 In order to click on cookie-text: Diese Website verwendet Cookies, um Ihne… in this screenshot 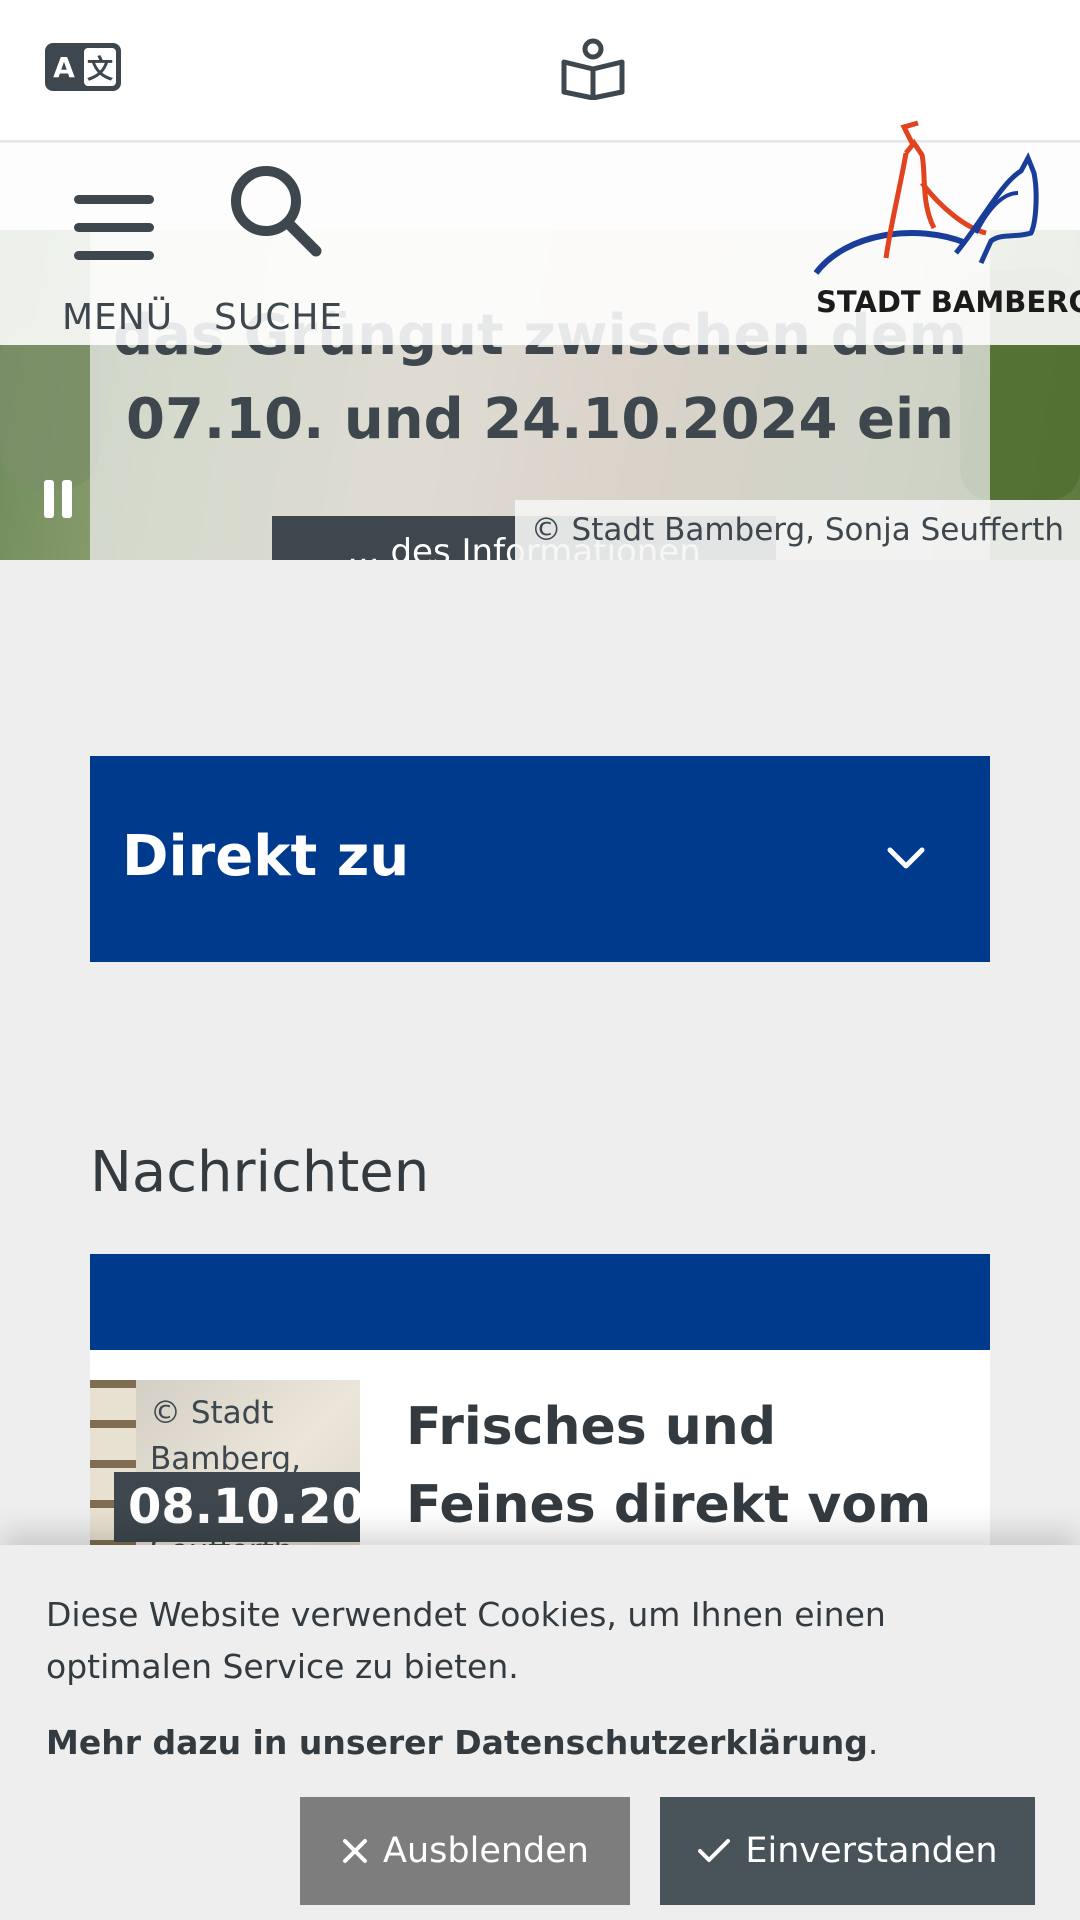, I will do `click(466, 1640)`.